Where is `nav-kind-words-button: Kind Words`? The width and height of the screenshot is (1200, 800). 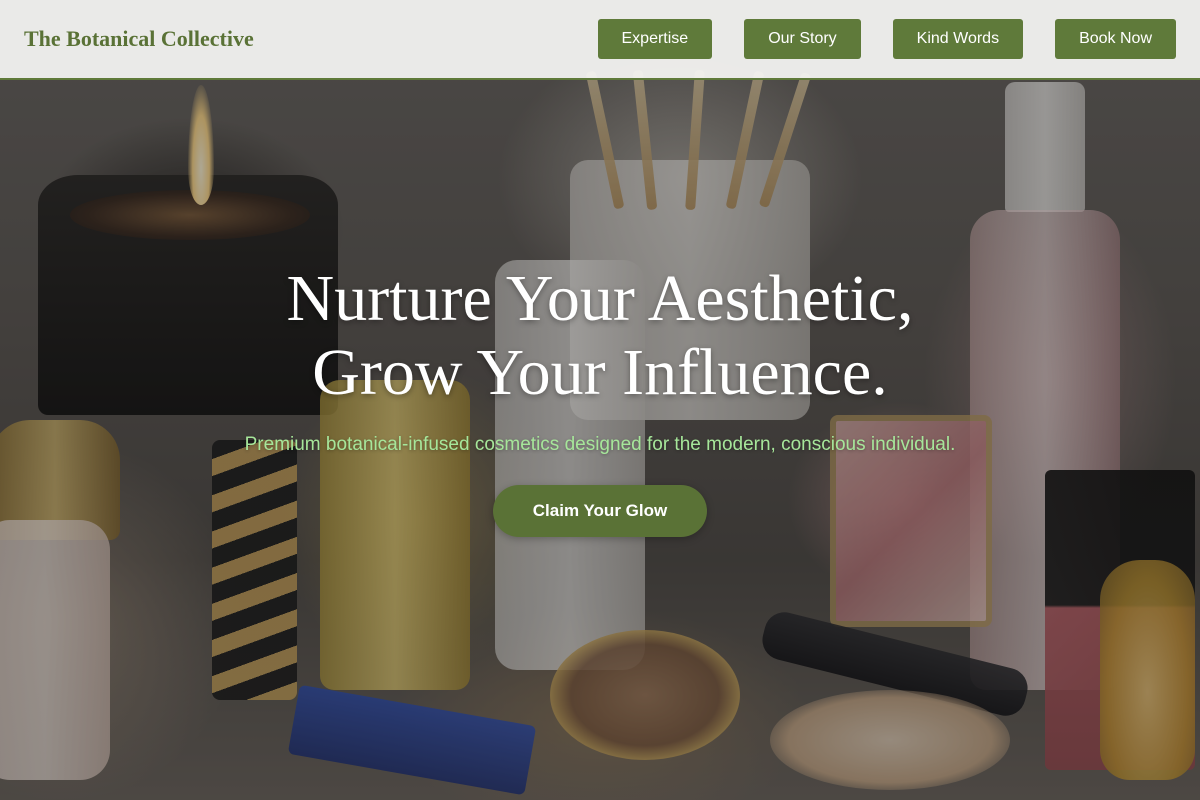
nav-kind-words-button: Kind Words is located at coordinates (958, 39).